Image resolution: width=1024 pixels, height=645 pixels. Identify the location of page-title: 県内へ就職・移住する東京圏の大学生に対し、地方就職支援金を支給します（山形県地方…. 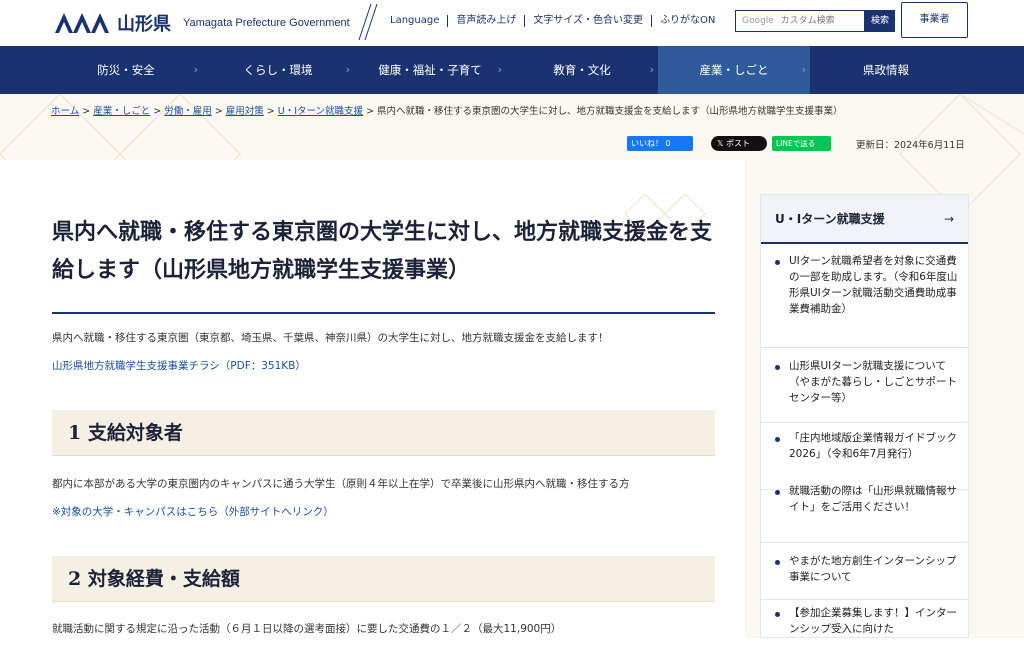
(382, 251).